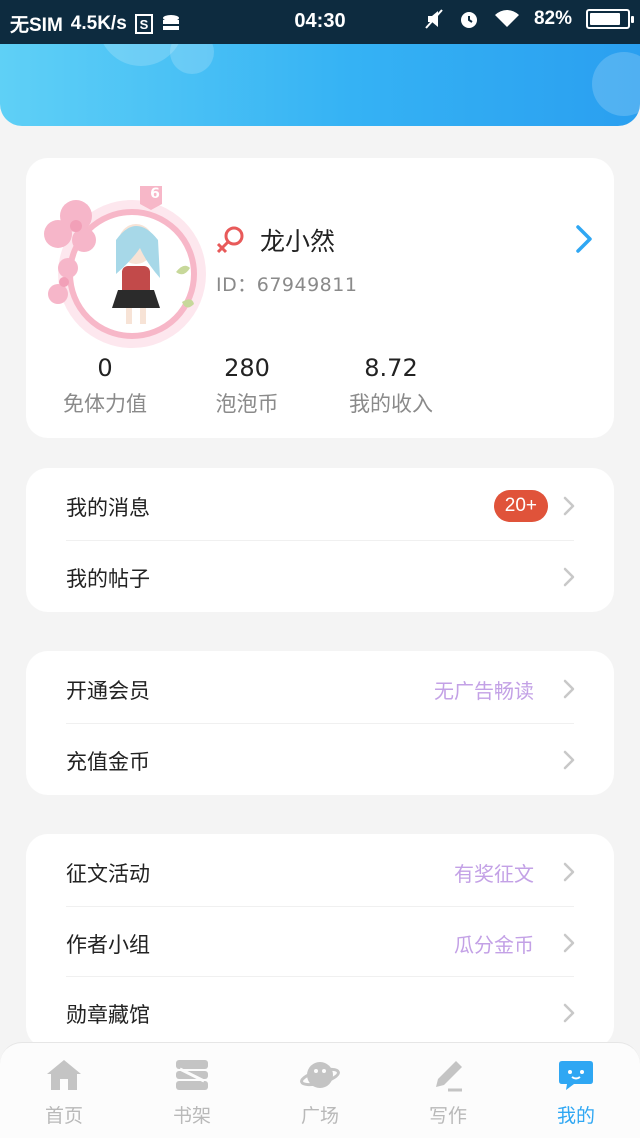 This screenshot has width=640, height=1138. What do you see at coordinates (575, 1116) in the screenshot?
I see `nav-label: 我的` at bounding box center [575, 1116].